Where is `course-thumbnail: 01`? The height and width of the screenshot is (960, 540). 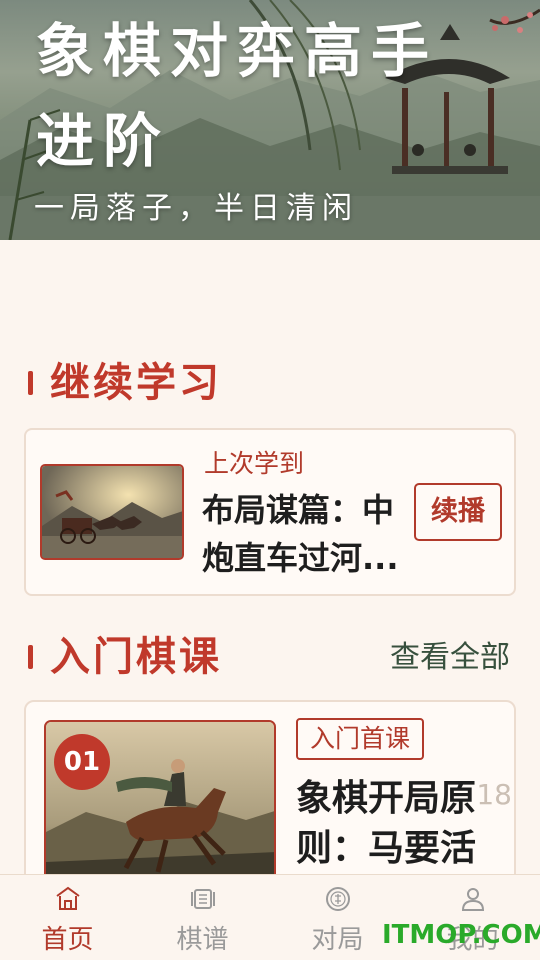
course-thumbnail: 01 is located at coordinates (160, 805).